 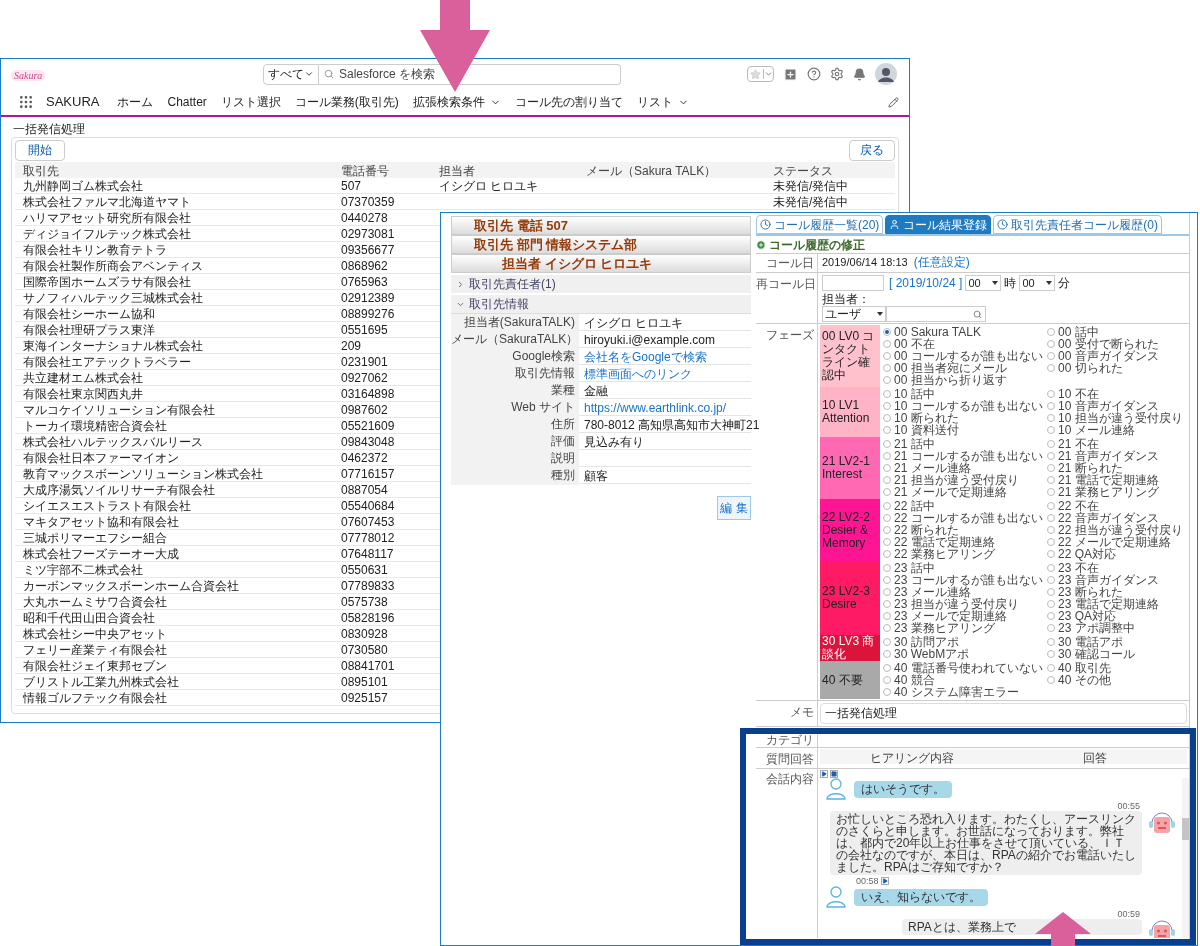 I want to click on start-button: 開始, so click(x=40, y=150).